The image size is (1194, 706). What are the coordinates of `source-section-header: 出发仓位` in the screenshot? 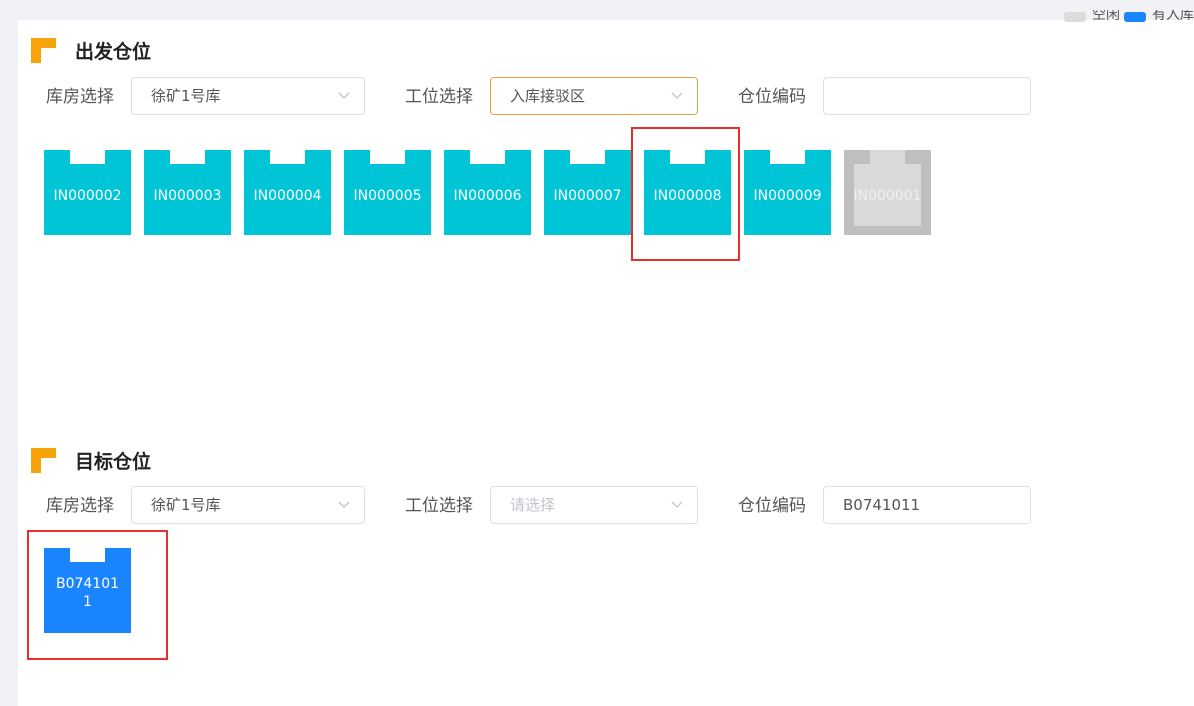 It's located at (91, 50).